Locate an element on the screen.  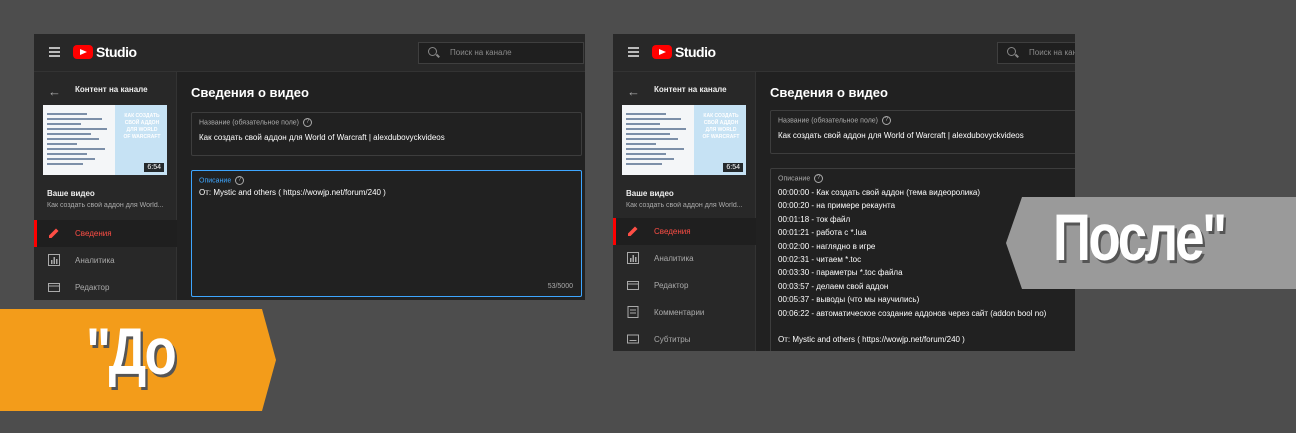
description-line: 00:01:21 - работа с *.lua is located at coordinates (822, 233).